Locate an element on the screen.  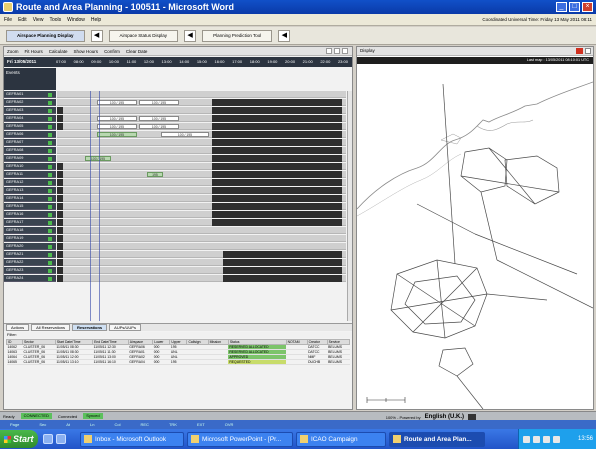
word-status-bar: Page Sec At Ln Col REC TRK EXT OVR is located at coordinates (298, 424).